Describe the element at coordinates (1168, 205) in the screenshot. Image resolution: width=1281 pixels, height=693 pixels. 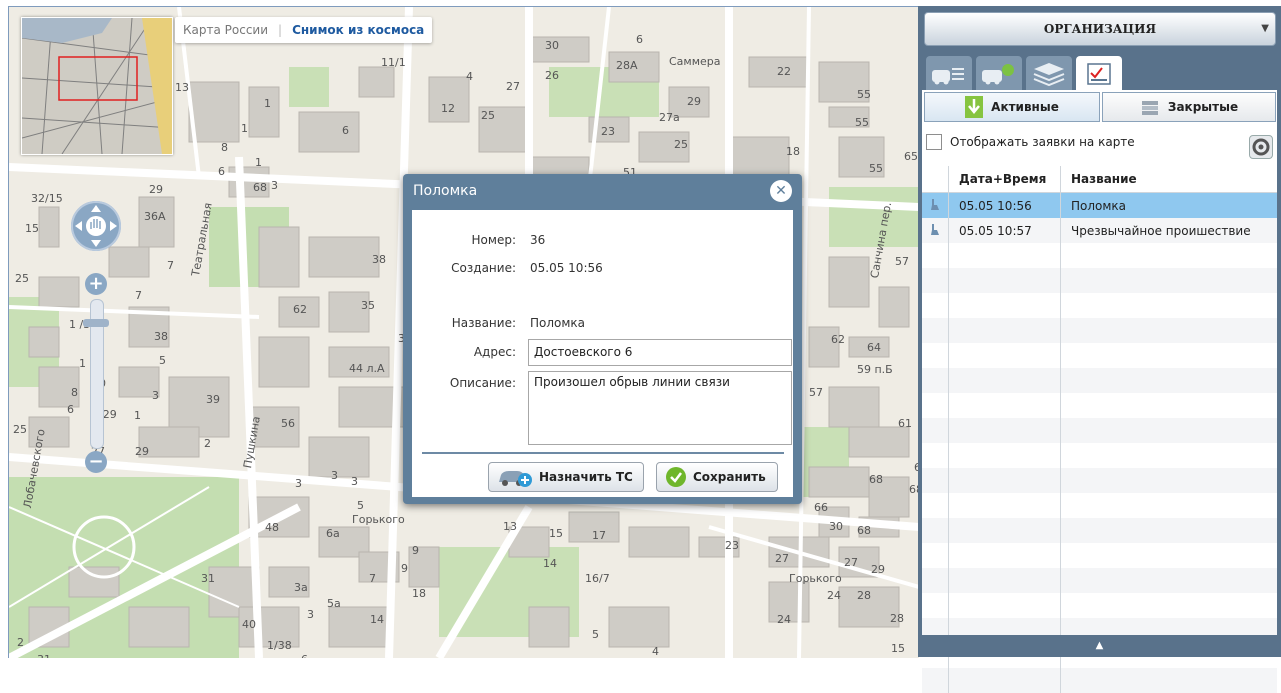
I see `cell-name: Поломка` at that location.